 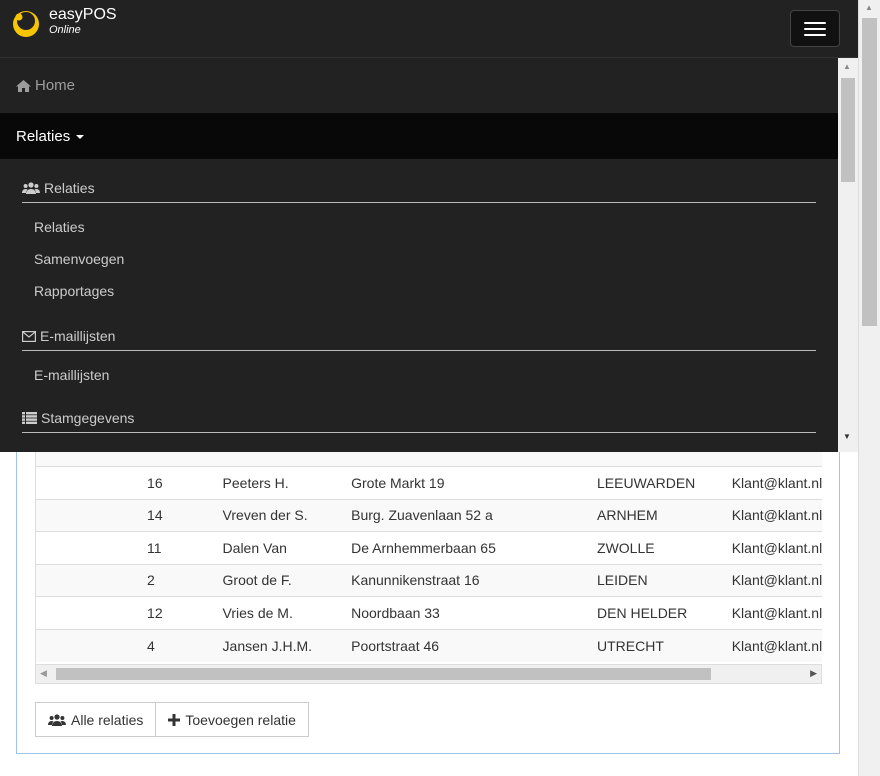 What do you see at coordinates (80, 137) in the screenshot?
I see `caret-down-icon` at bounding box center [80, 137].